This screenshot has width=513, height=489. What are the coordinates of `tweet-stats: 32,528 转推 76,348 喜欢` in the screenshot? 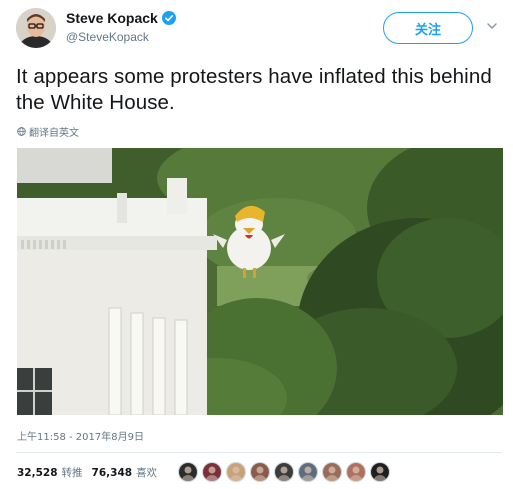 It's located at (91, 472).